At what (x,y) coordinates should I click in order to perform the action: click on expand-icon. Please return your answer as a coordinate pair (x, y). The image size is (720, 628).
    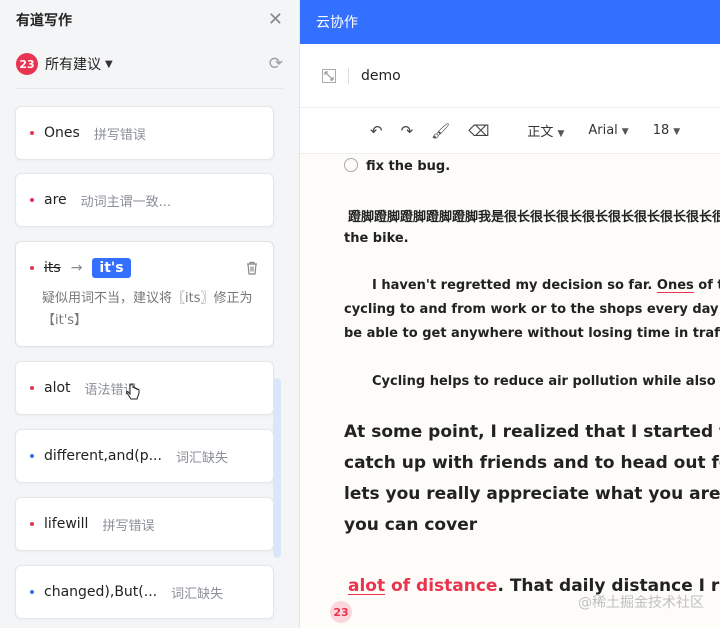
    Looking at the image, I should click on (329, 75).